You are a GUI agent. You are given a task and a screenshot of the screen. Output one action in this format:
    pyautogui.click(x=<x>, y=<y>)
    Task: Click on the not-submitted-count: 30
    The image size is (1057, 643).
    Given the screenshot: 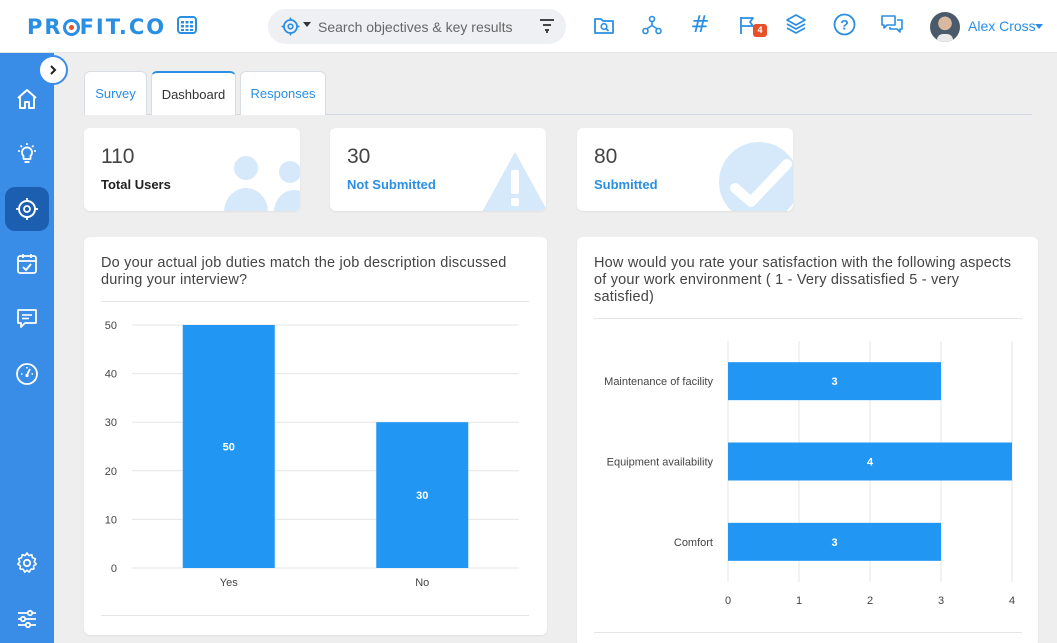 What is the action you would take?
    pyautogui.click(x=359, y=156)
    